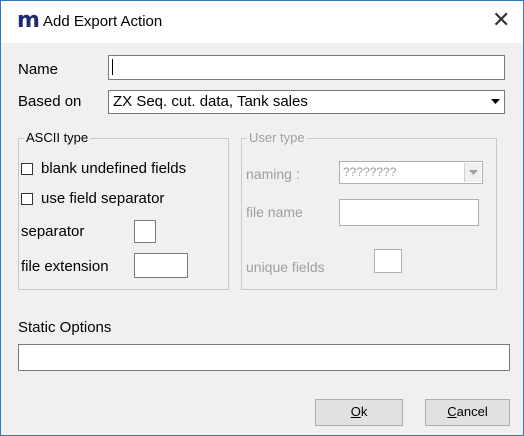 The width and height of the screenshot is (524, 436). I want to click on dialog-title: Add Export Action, so click(103, 21).